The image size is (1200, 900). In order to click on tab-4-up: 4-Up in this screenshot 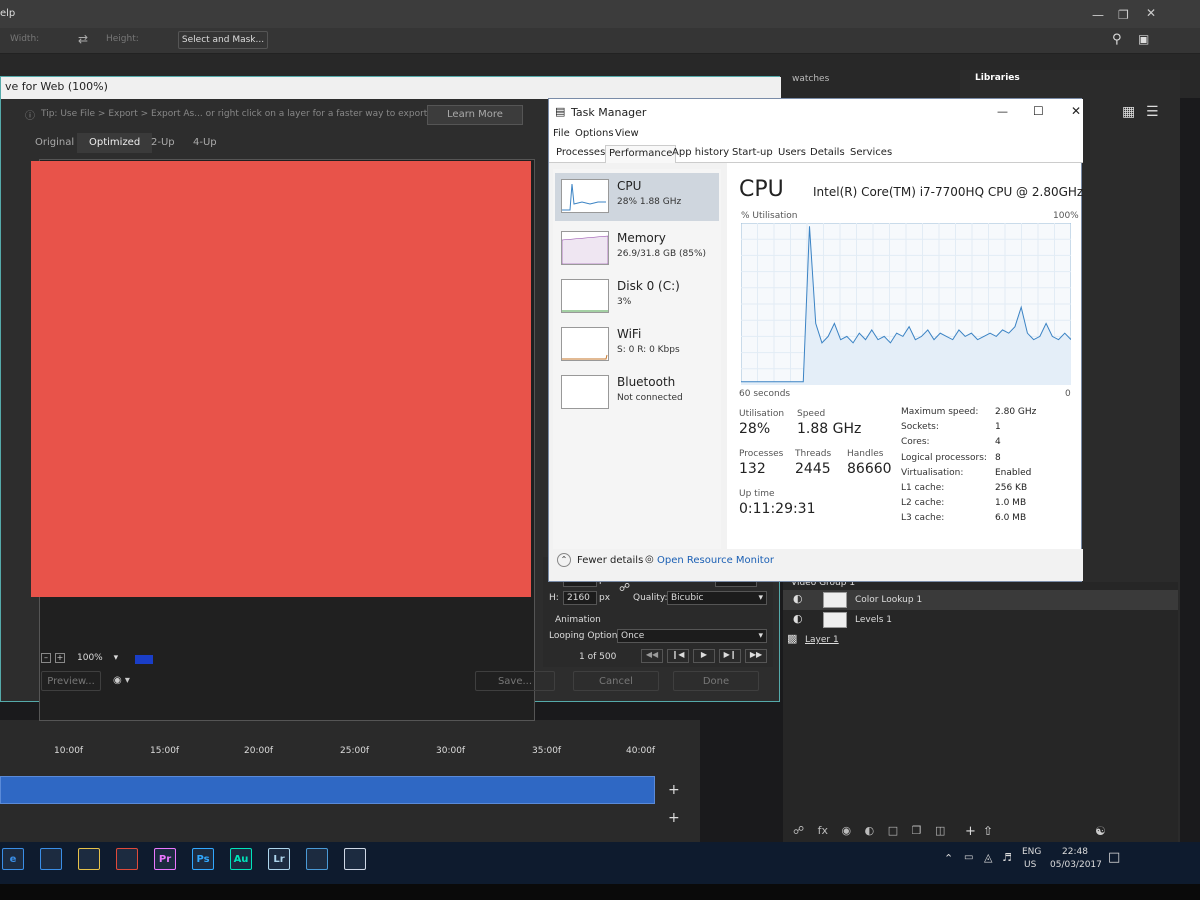, I will do `click(205, 143)`.